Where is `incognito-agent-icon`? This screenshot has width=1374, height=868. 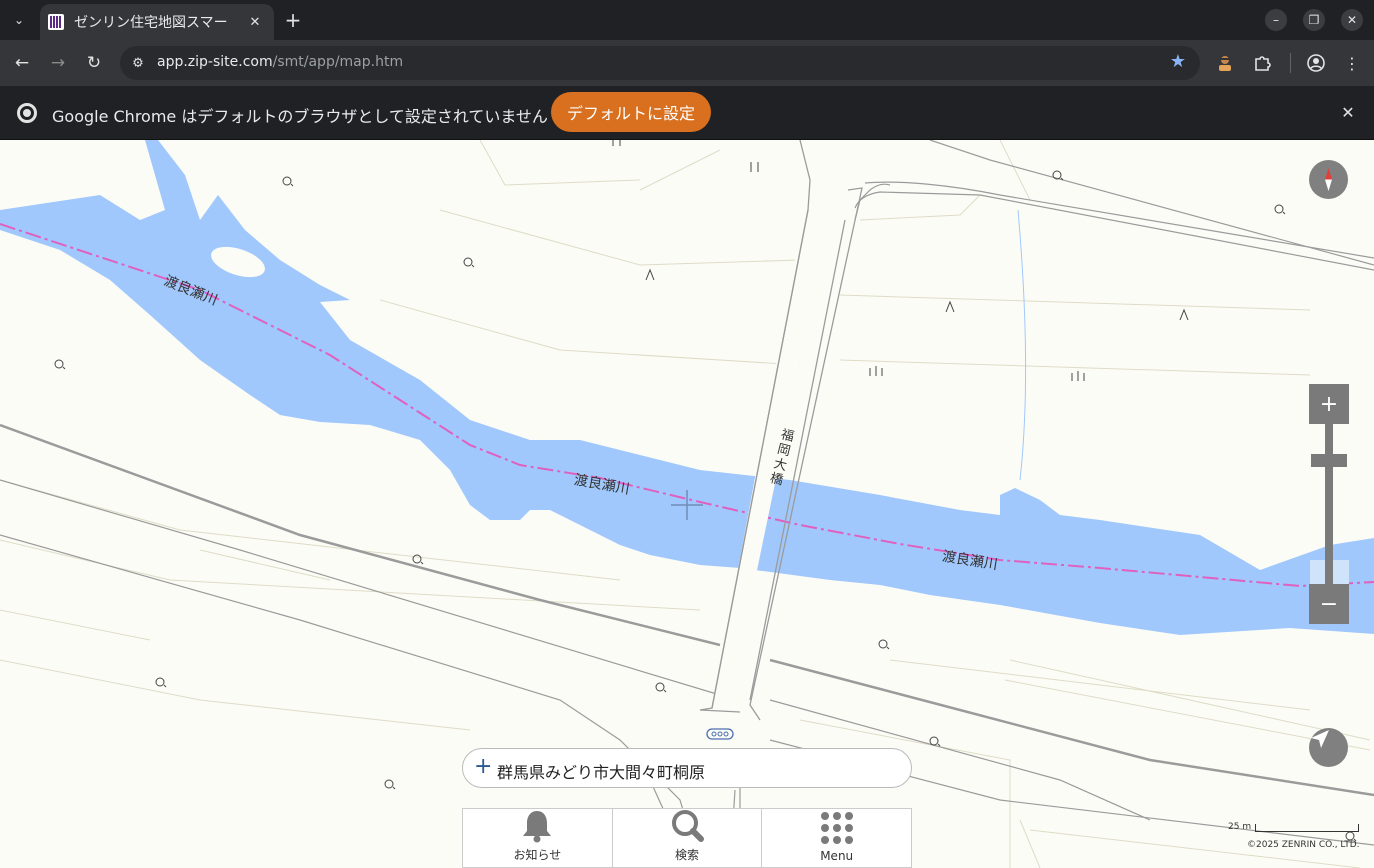
incognito-agent-icon is located at coordinates (1225, 63).